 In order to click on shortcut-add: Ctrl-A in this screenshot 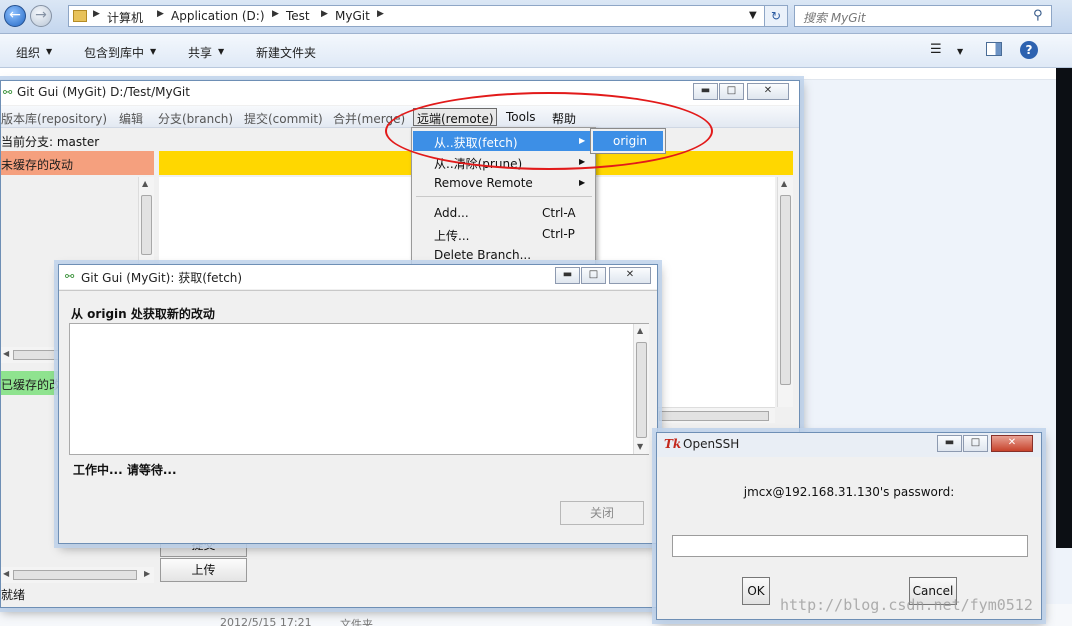, I will do `click(559, 213)`.